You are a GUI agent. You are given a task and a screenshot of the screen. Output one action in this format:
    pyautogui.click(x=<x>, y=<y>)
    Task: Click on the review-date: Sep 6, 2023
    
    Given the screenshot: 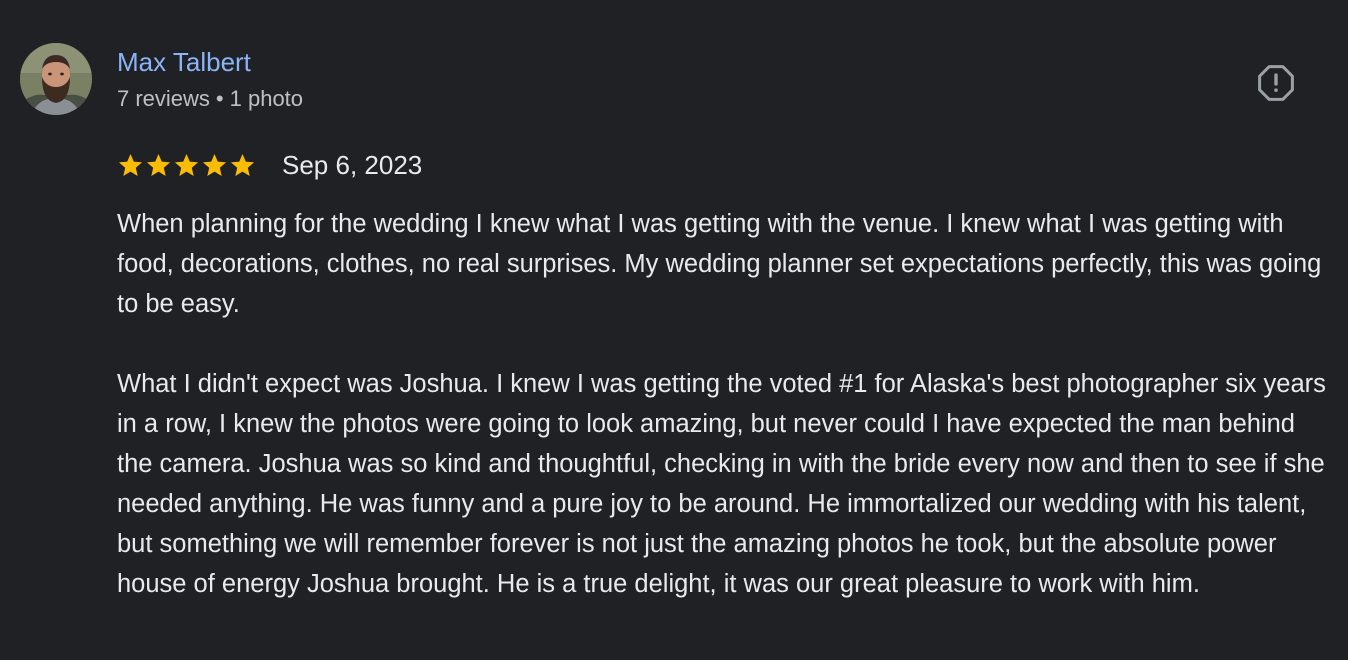 What is the action you would take?
    pyautogui.click(x=352, y=165)
    